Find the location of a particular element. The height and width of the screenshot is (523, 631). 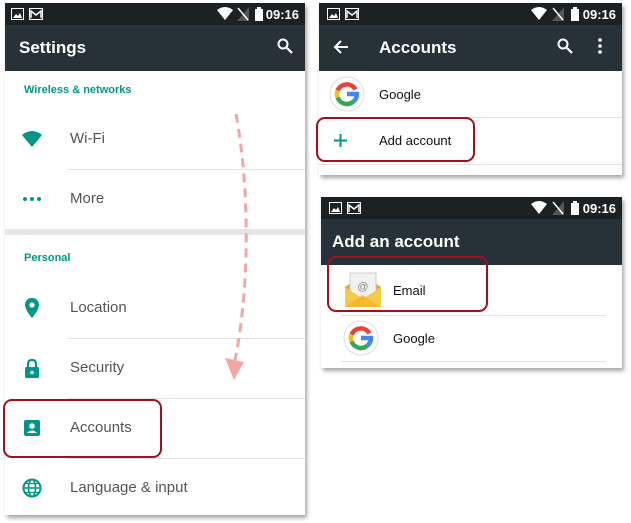

section-header-personal: Personal is located at coordinates (47, 258).